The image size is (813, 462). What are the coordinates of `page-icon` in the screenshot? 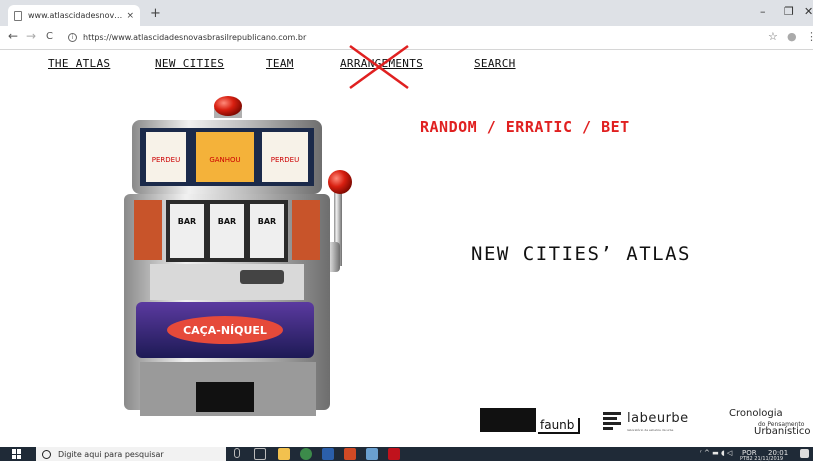 It's located at (18, 15).